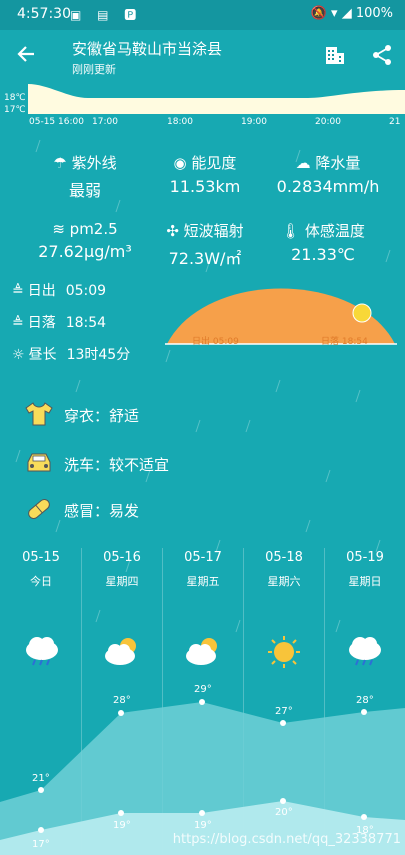 This screenshot has height=855, width=405. What do you see at coordinates (18, 355) in the screenshot?
I see `sun-icon: ☼` at bounding box center [18, 355].